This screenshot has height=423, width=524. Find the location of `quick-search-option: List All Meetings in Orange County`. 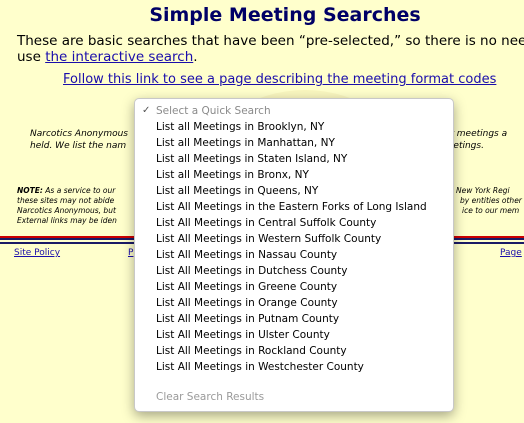

quick-search-option: List All Meetings in Orange County is located at coordinates (294, 303).